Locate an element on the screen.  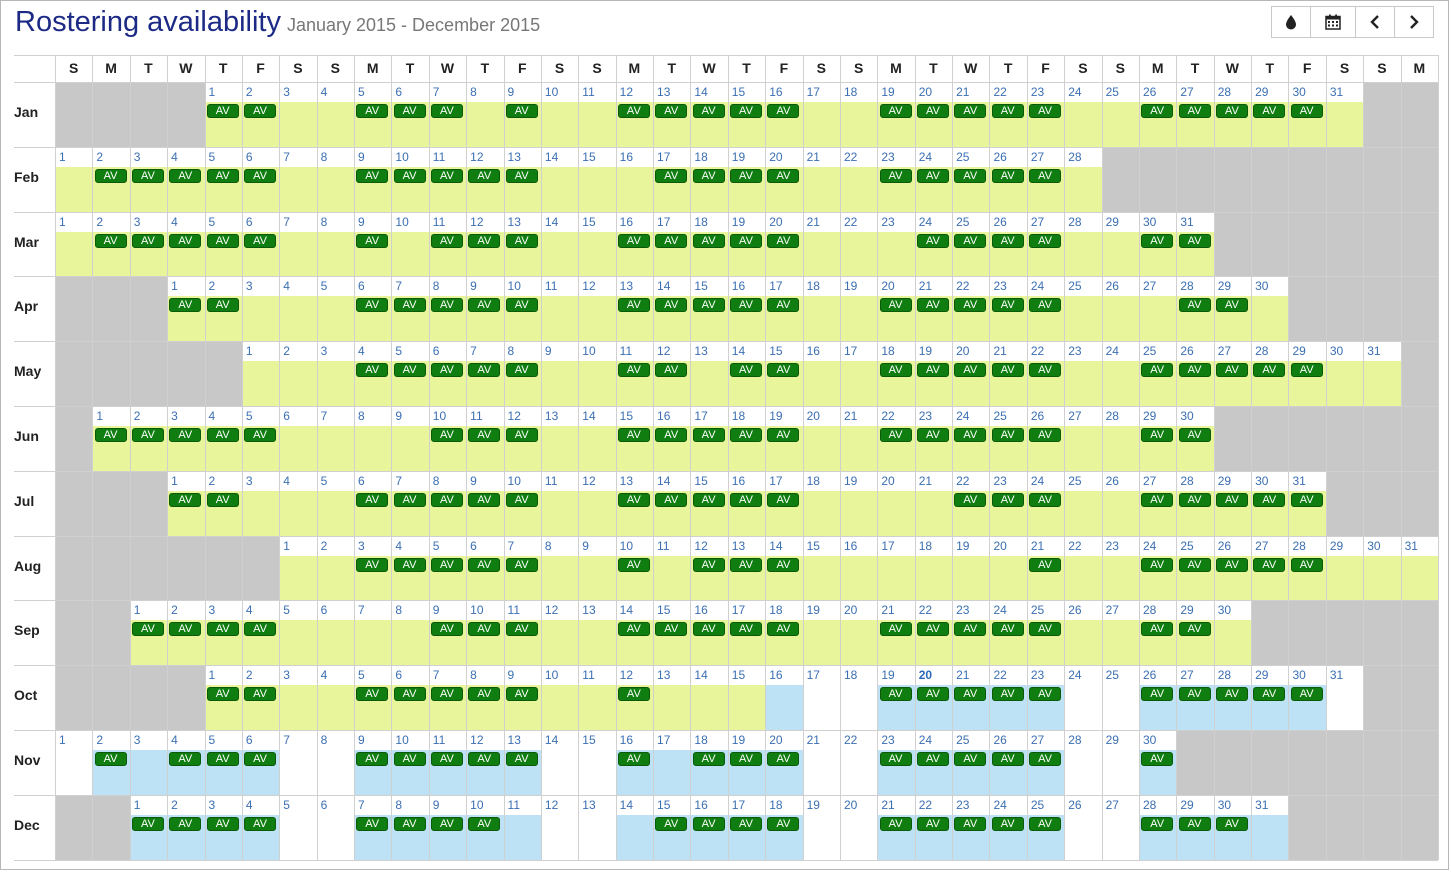
day-cell: 14 is located at coordinates (559, 179).